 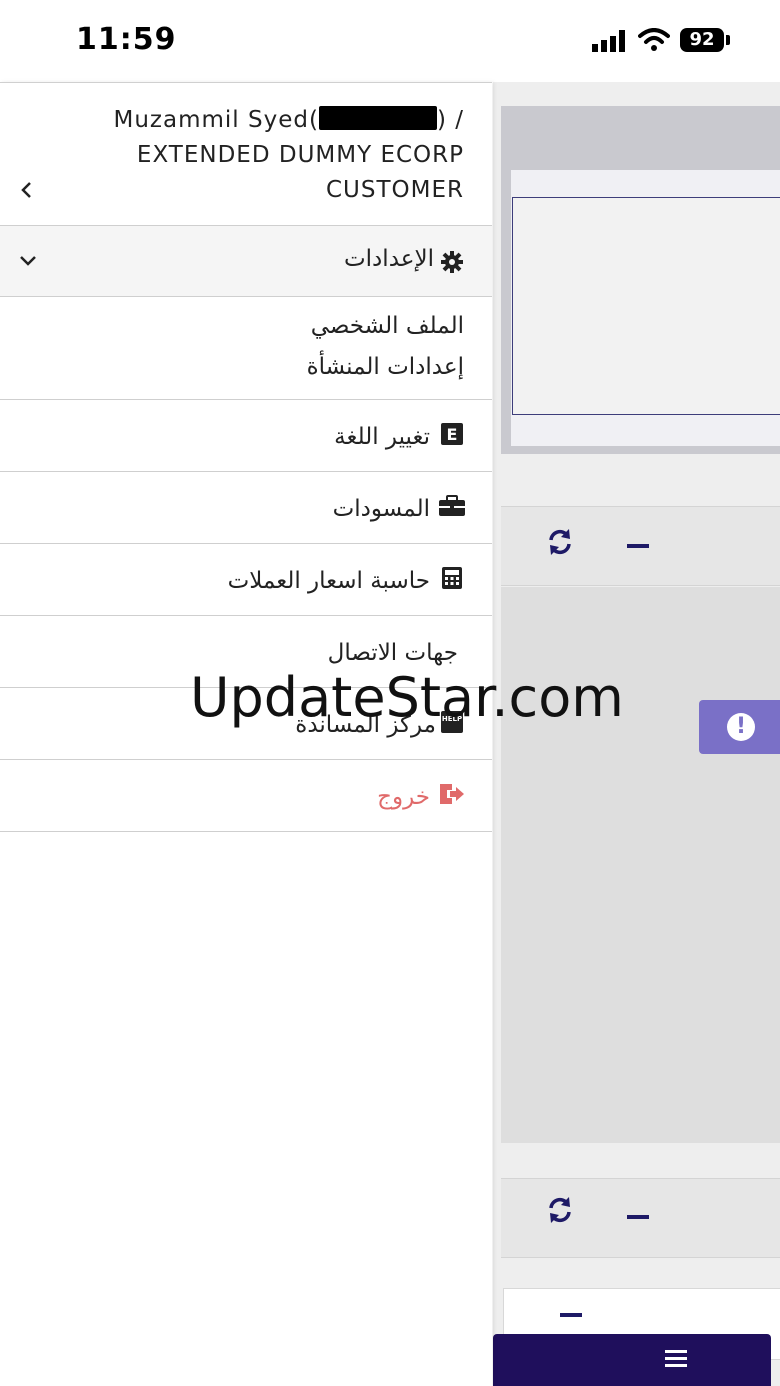 I want to click on user-name: Muzammil Syed(, so click(x=216, y=120).